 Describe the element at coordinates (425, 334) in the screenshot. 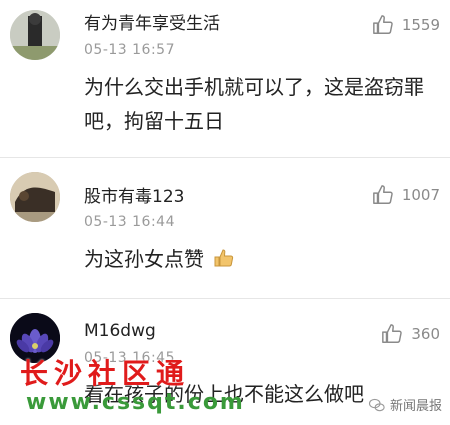

I see `like-count: 360` at that location.